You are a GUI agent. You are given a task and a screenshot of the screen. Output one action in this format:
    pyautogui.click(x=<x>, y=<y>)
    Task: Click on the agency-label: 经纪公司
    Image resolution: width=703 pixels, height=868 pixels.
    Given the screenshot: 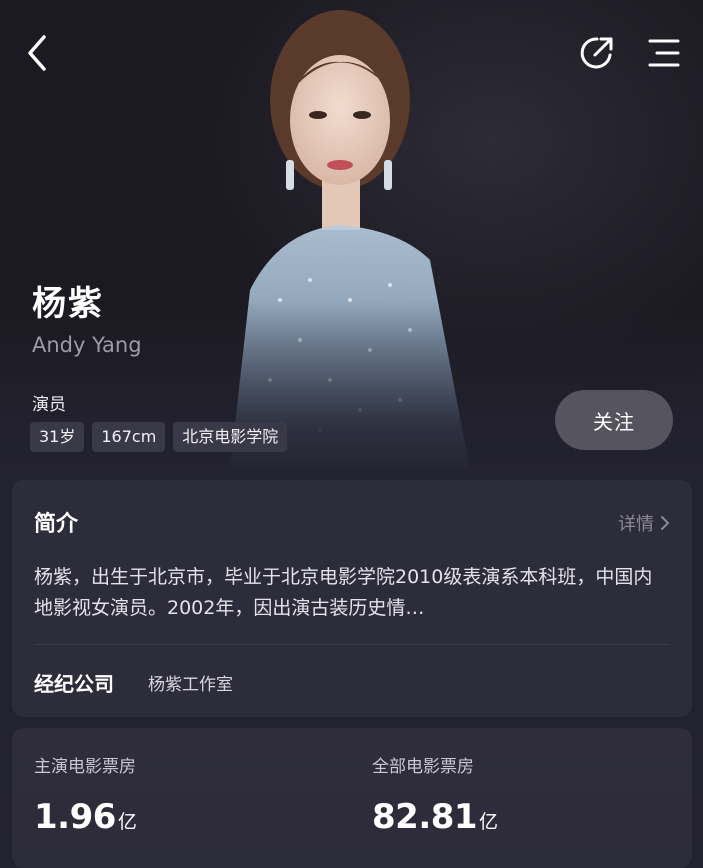 What is the action you would take?
    pyautogui.click(x=74, y=684)
    